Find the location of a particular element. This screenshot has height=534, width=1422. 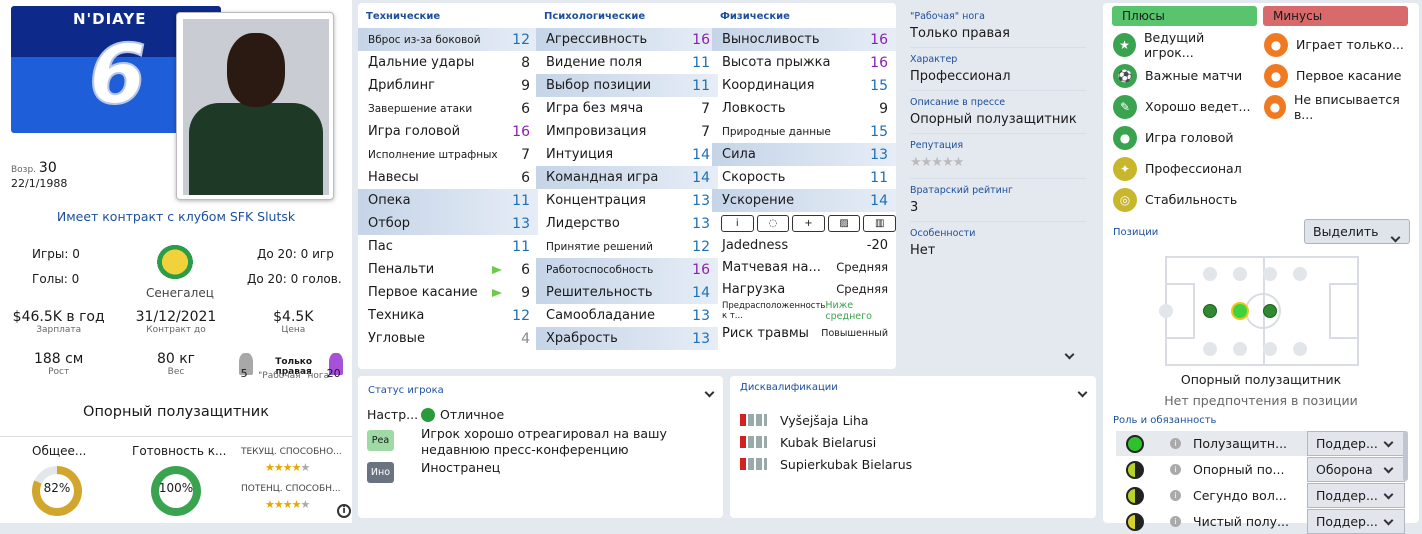

attribute-row: Природные данные 15 is located at coordinates (804, 131).